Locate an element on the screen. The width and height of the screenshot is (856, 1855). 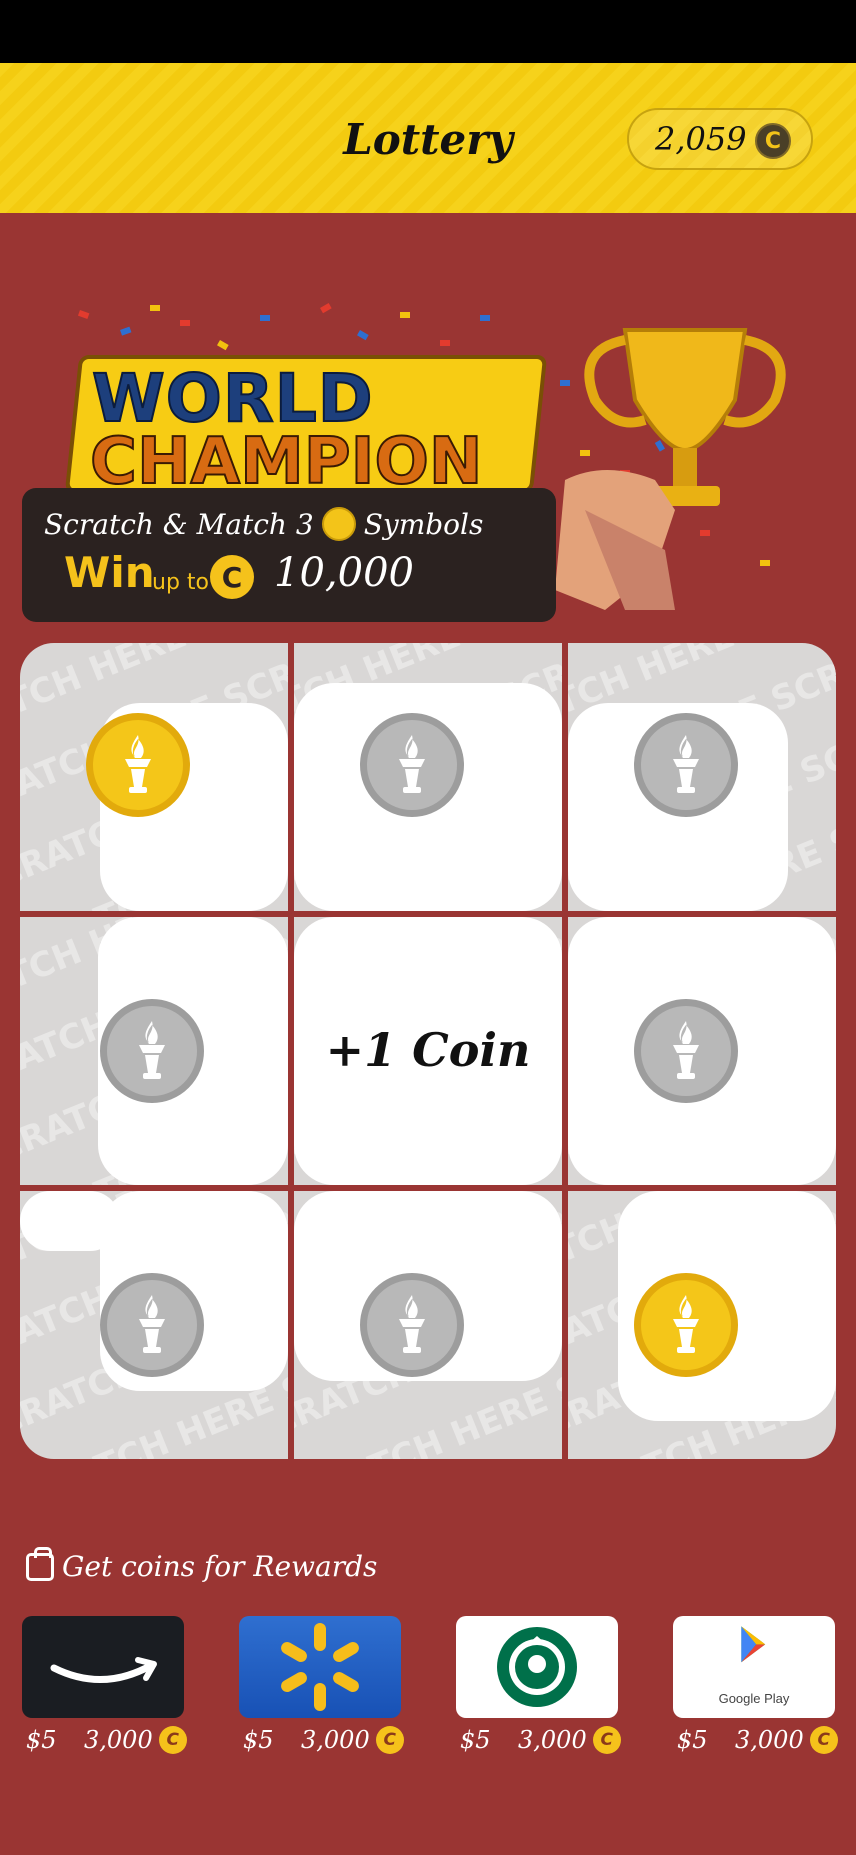
amazon-gift-card is located at coordinates (103, 1667).